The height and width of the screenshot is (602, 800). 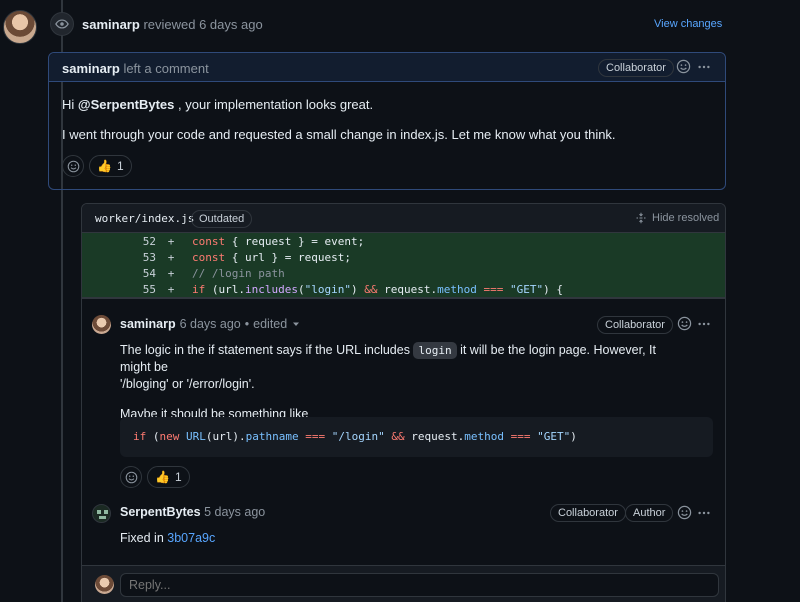 I want to click on review-header: saminarp reviewed 6 days ago, so click(x=172, y=24).